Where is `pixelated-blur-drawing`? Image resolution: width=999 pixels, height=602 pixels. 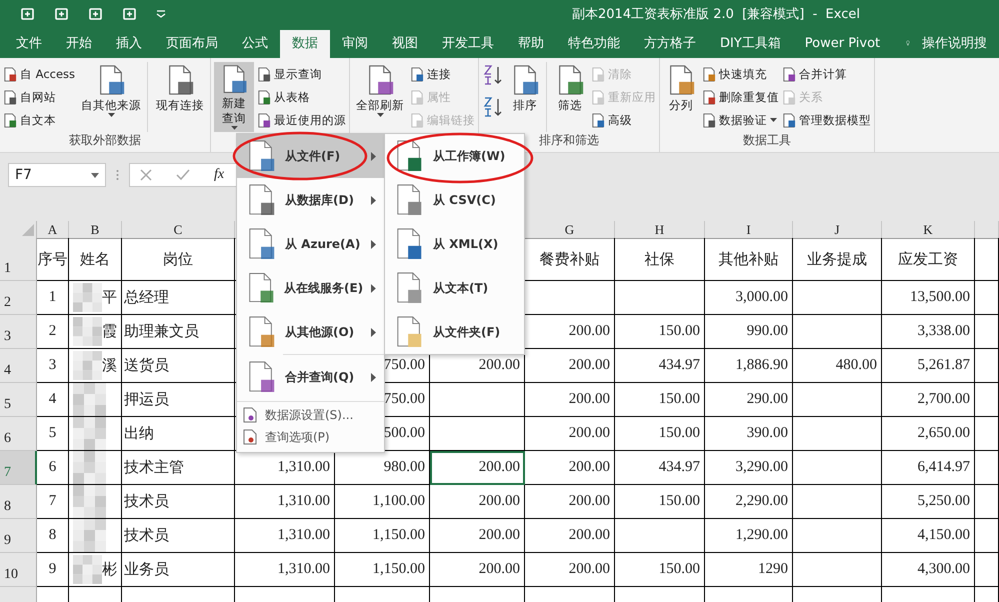 pixelated-blur-drawing is located at coordinates (87, 331).